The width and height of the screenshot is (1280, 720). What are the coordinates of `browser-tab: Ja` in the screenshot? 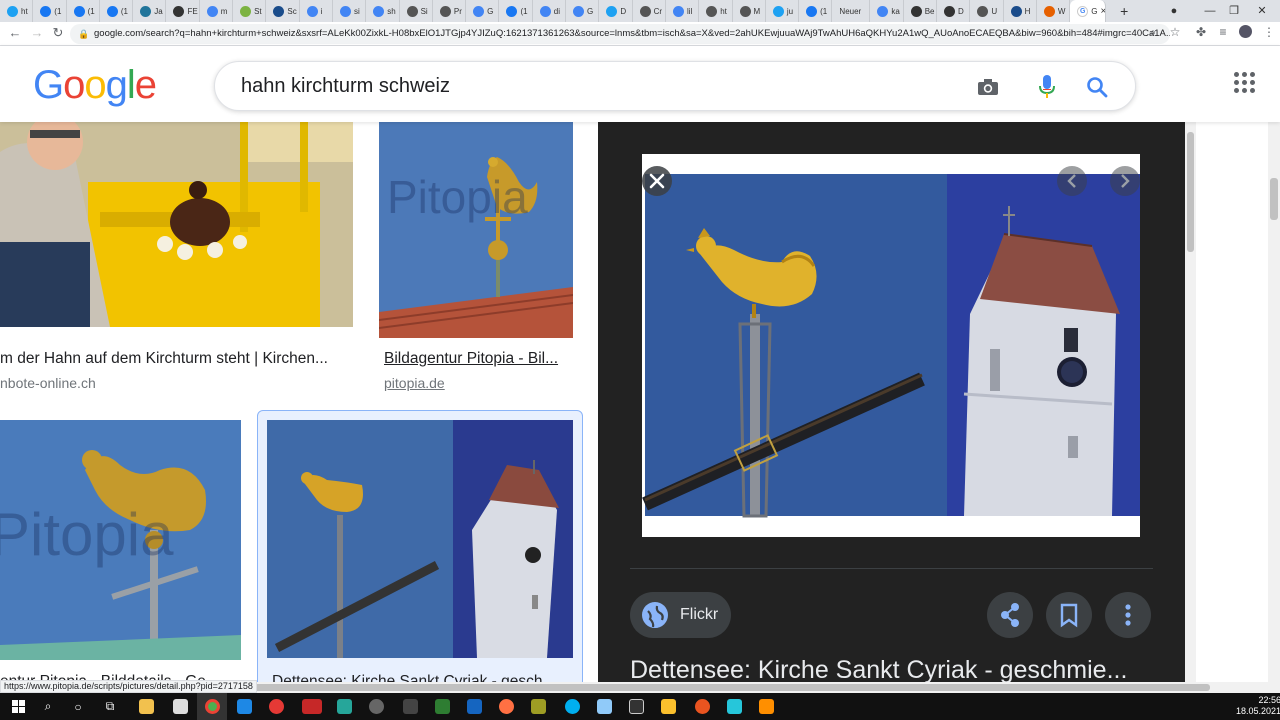 It's located at (150, 11).